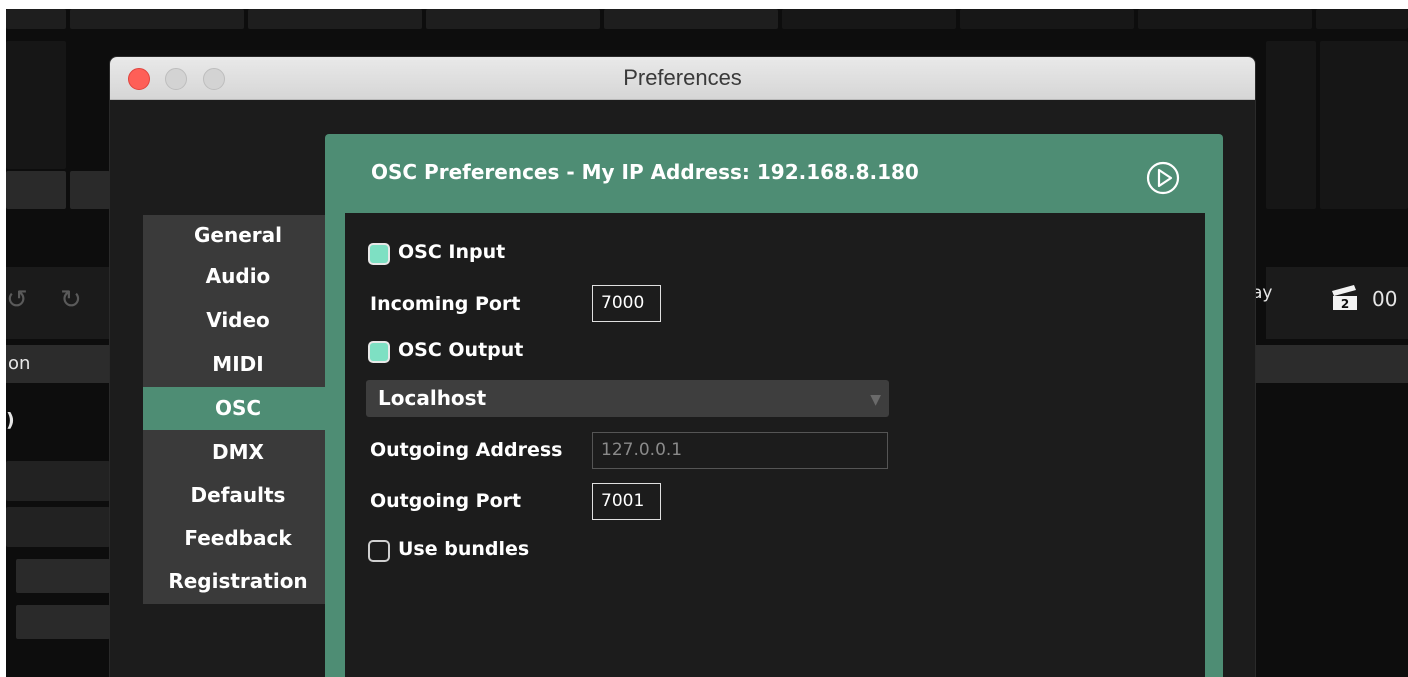 The image size is (1408, 677). I want to click on use-bundles-checkbox, so click(379, 551).